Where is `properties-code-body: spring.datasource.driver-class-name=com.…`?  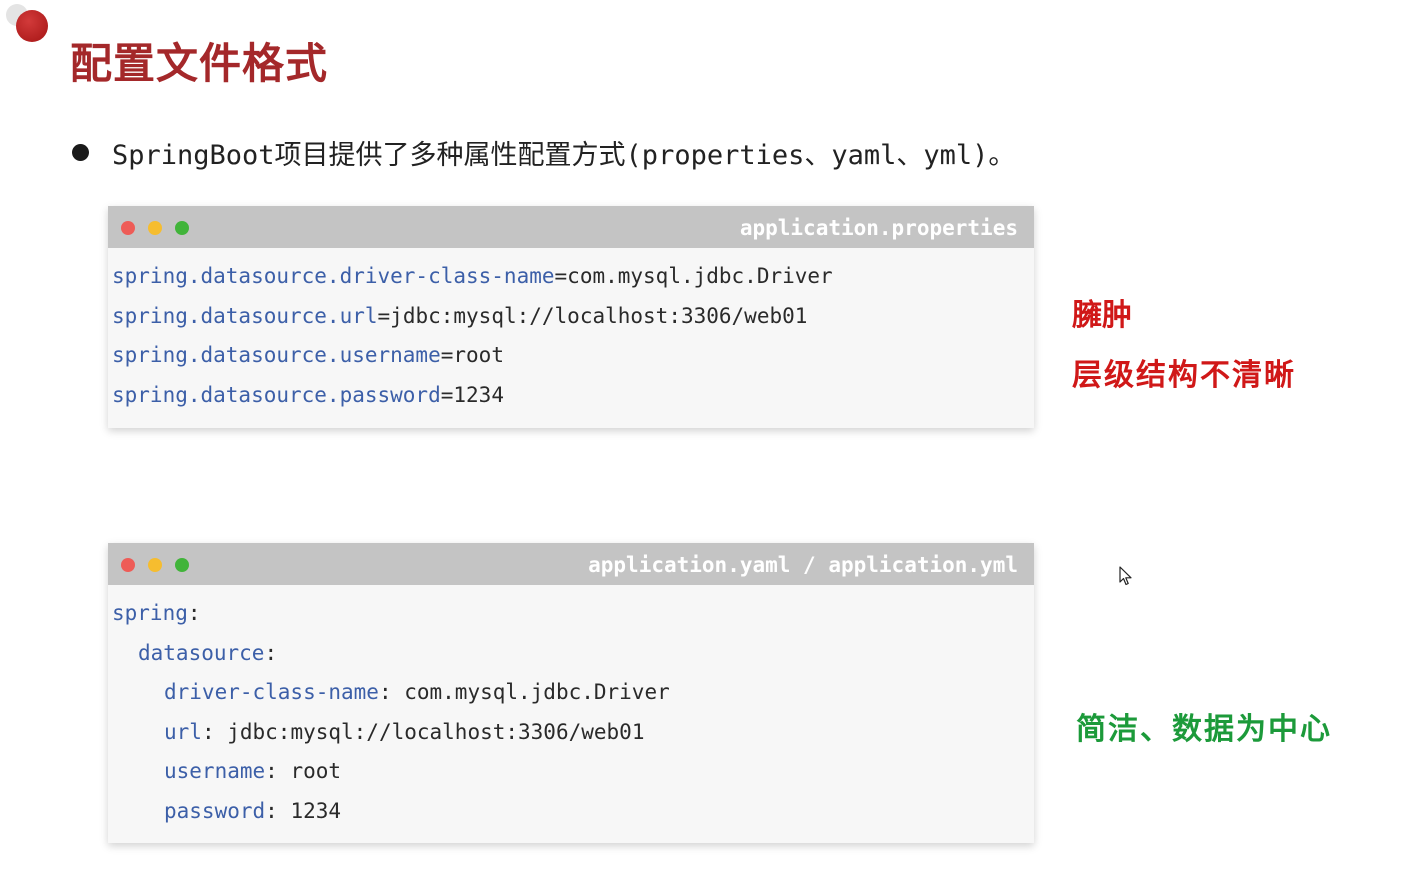 properties-code-body: spring.datasource.driver-class-name=com.… is located at coordinates (571, 334).